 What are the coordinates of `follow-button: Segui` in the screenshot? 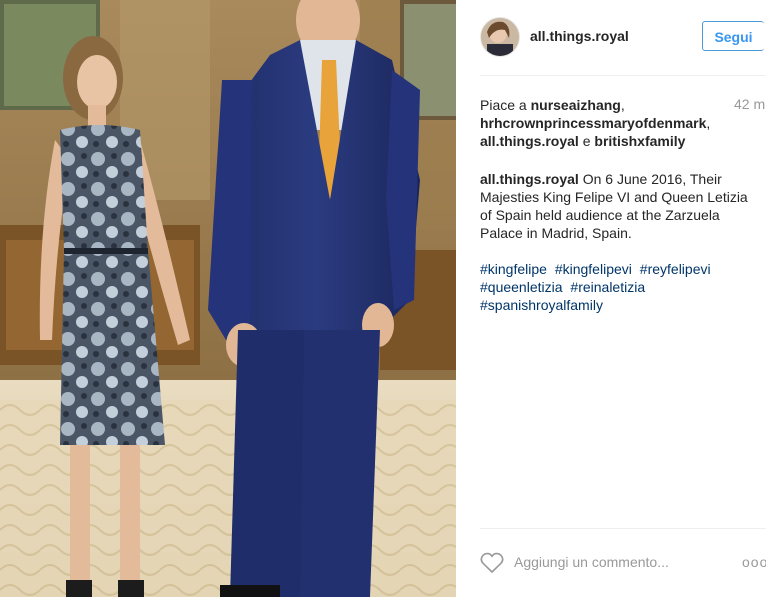 It's located at (733, 36).